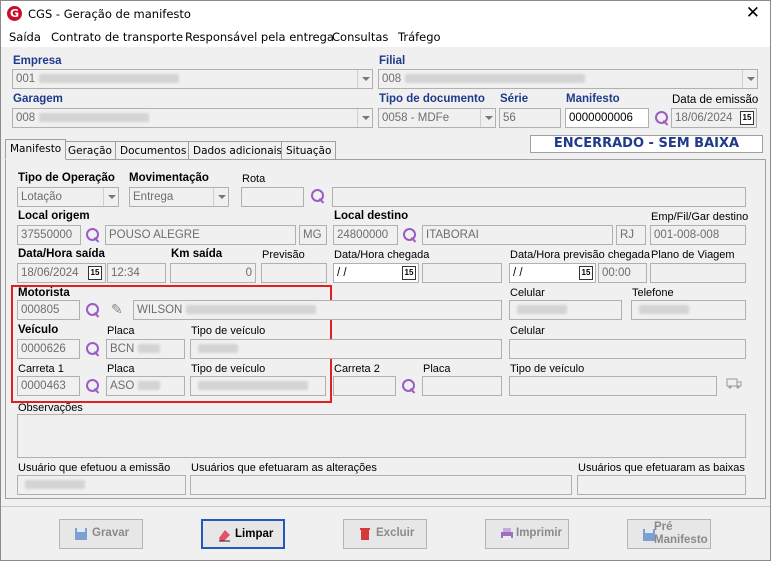 The height and width of the screenshot is (561, 771). What do you see at coordinates (357, 369) in the screenshot?
I see `carreta2-label: Carreta 2` at bounding box center [357, 369].